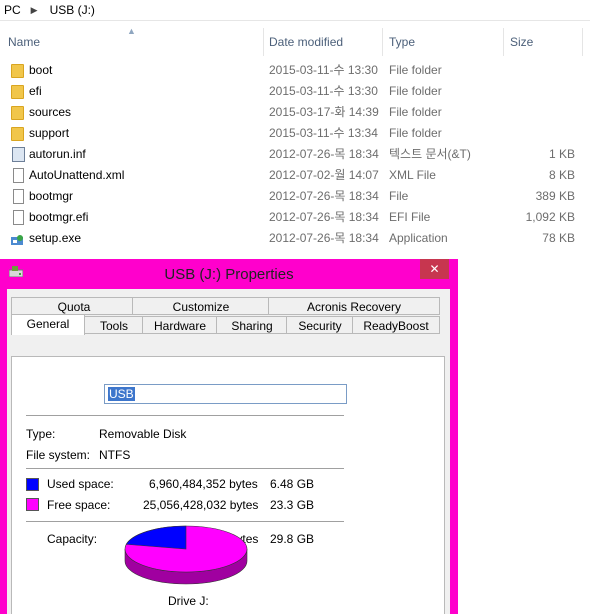 Image resolution: width=590 pixels, height=614 pixels. Describe the element at coordinates (561, 154) in the screenshot. I see `file-size: 1 KB` at that location.